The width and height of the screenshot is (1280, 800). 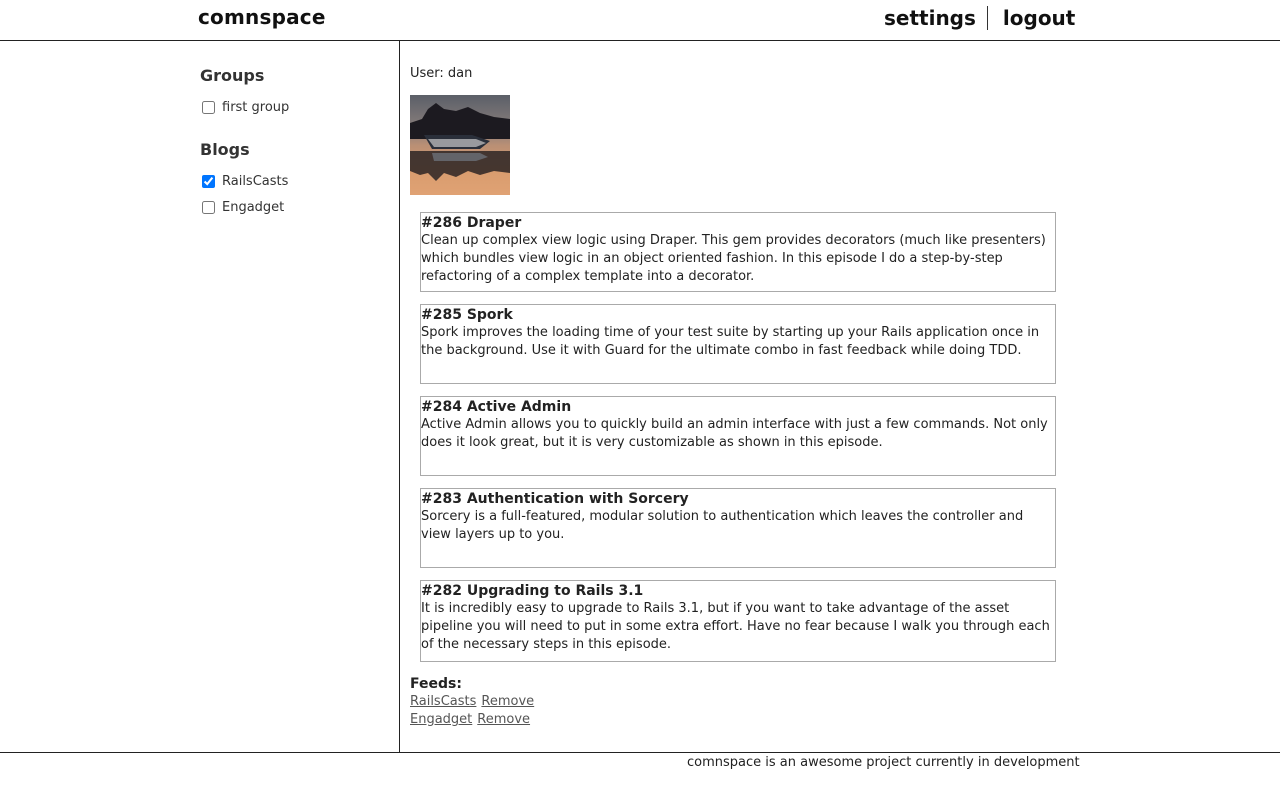 I want to click on feed-link-railscasts: RailsCasts, so click(x=443, y=701).